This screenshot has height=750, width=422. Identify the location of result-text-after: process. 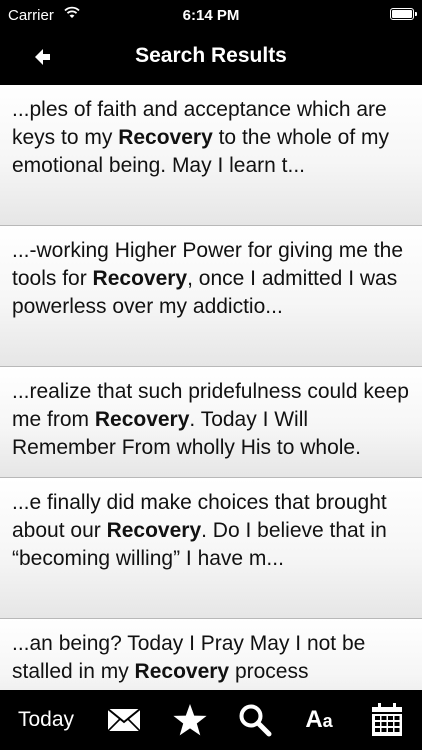
(269, 671).